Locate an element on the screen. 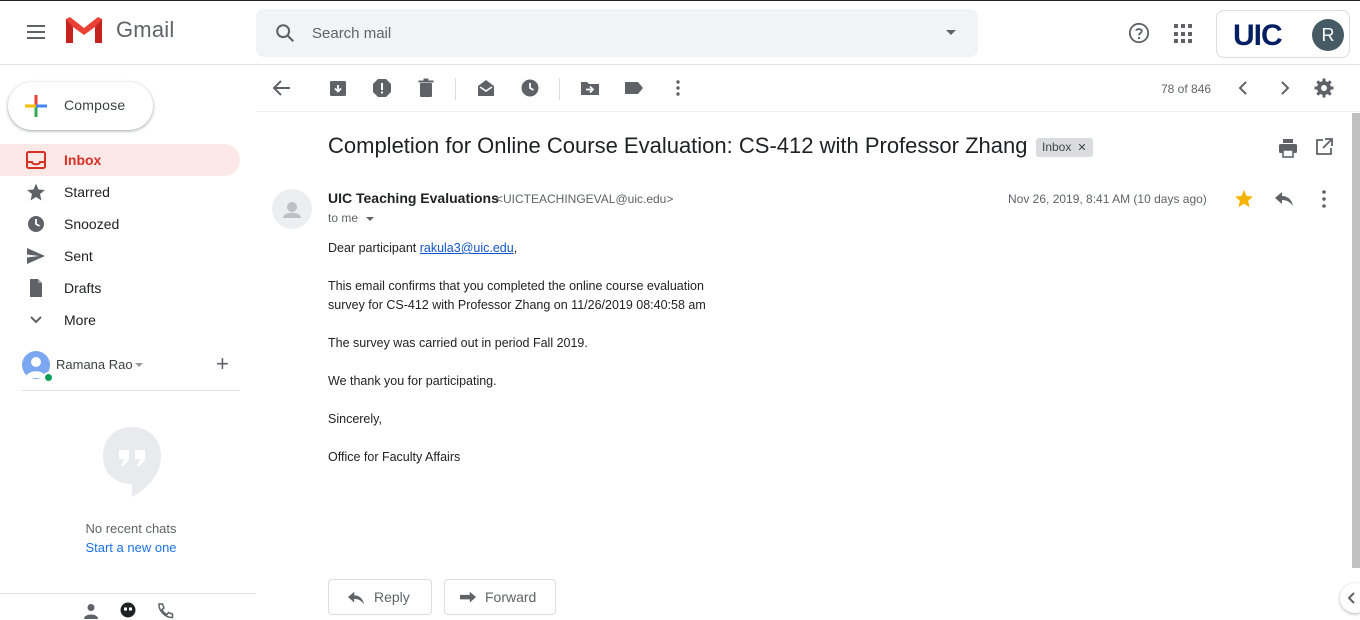 This screenshot has width=1360, height=620. reply-label: Reply is located at coordinates (392, 597).